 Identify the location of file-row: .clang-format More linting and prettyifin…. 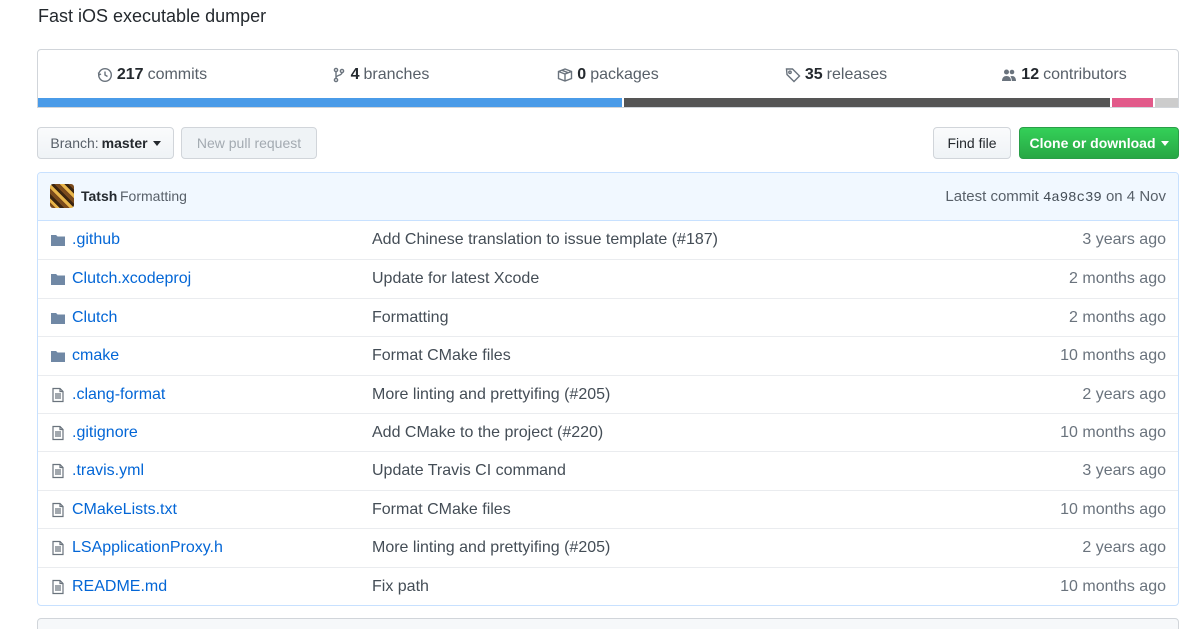
(608, 393).